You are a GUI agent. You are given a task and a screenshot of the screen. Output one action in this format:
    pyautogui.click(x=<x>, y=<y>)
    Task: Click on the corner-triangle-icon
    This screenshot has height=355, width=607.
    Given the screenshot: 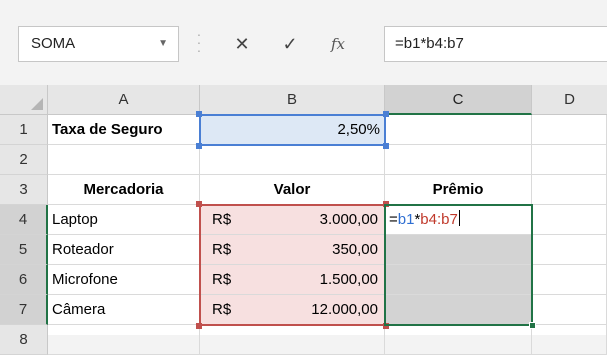 What is the action you would take?
    pyautogui.click(x=37, y=104)
    